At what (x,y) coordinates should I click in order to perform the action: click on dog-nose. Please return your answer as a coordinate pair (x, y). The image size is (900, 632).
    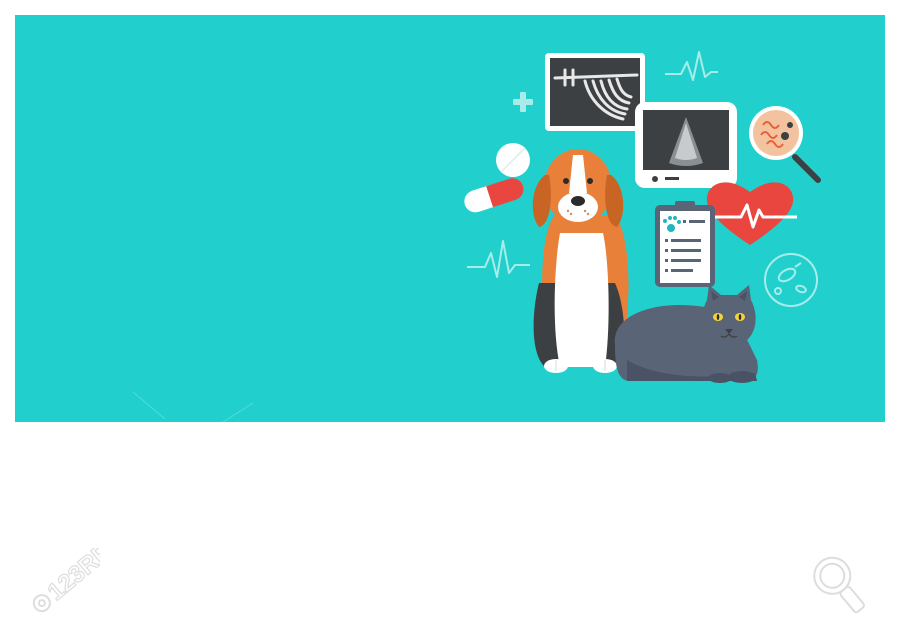
    Looking at the image, I should click on (578, 201).